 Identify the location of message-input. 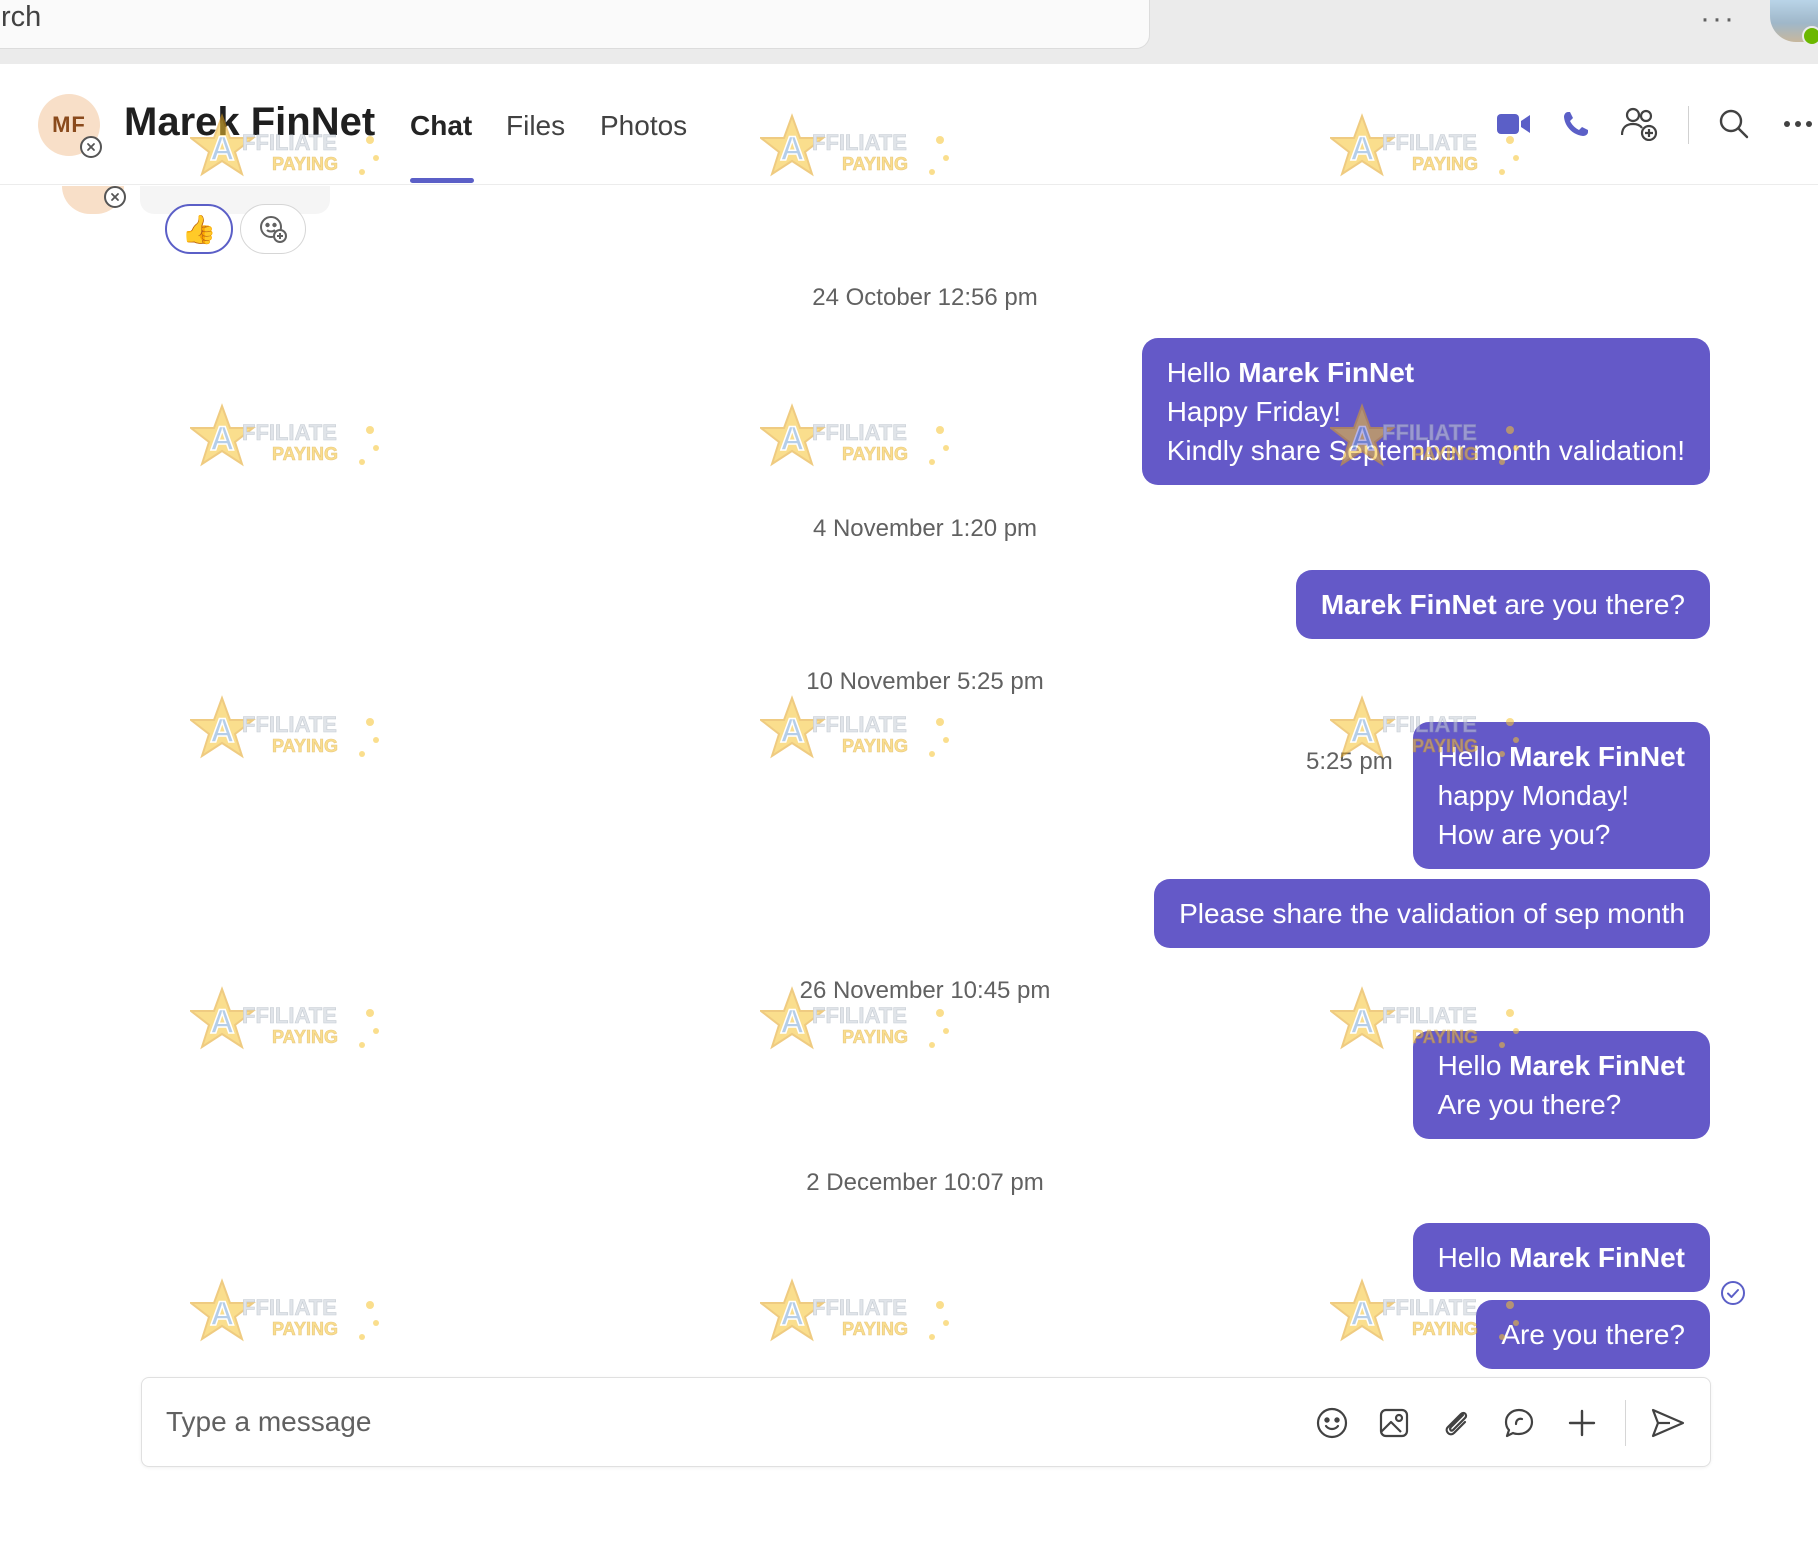
(716, 1422).